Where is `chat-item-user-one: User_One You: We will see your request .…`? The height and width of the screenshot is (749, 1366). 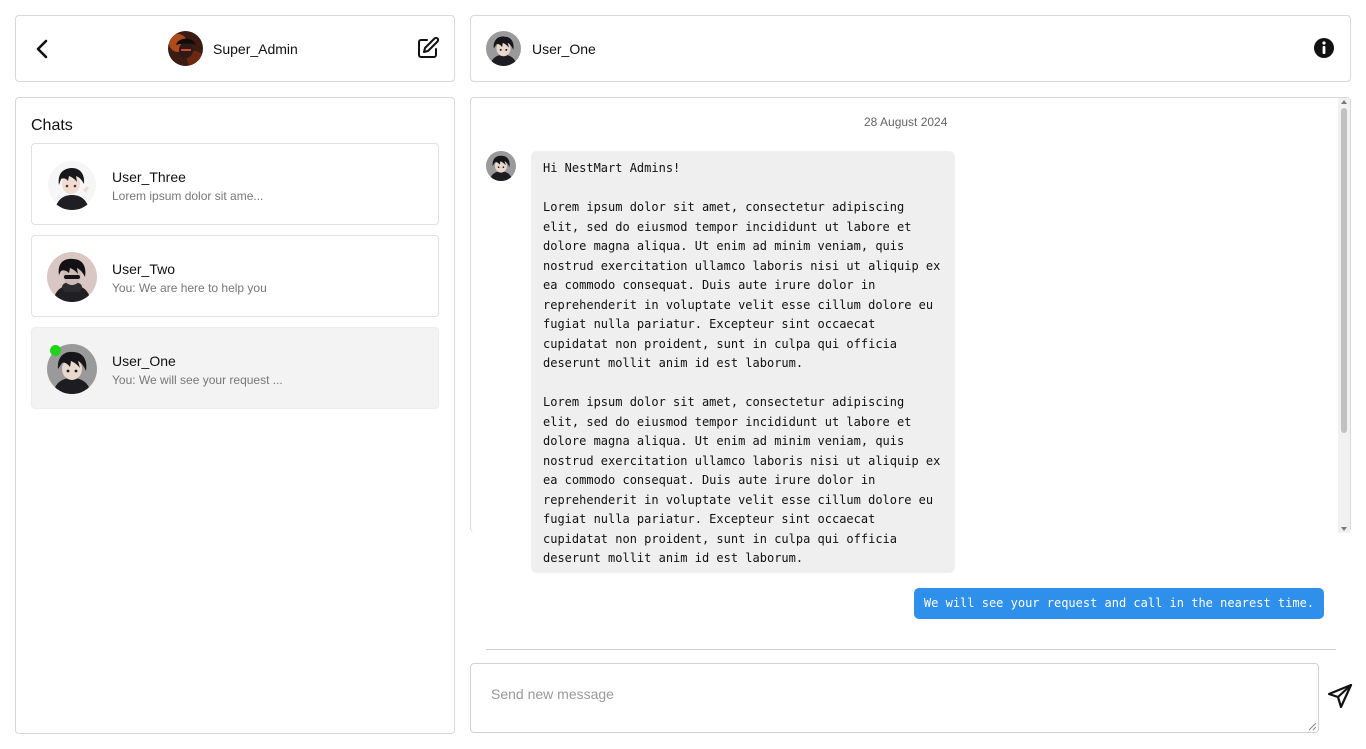
chat-item-user-one: User_One You: We will see your request .… is located at coordinates (235, 368).